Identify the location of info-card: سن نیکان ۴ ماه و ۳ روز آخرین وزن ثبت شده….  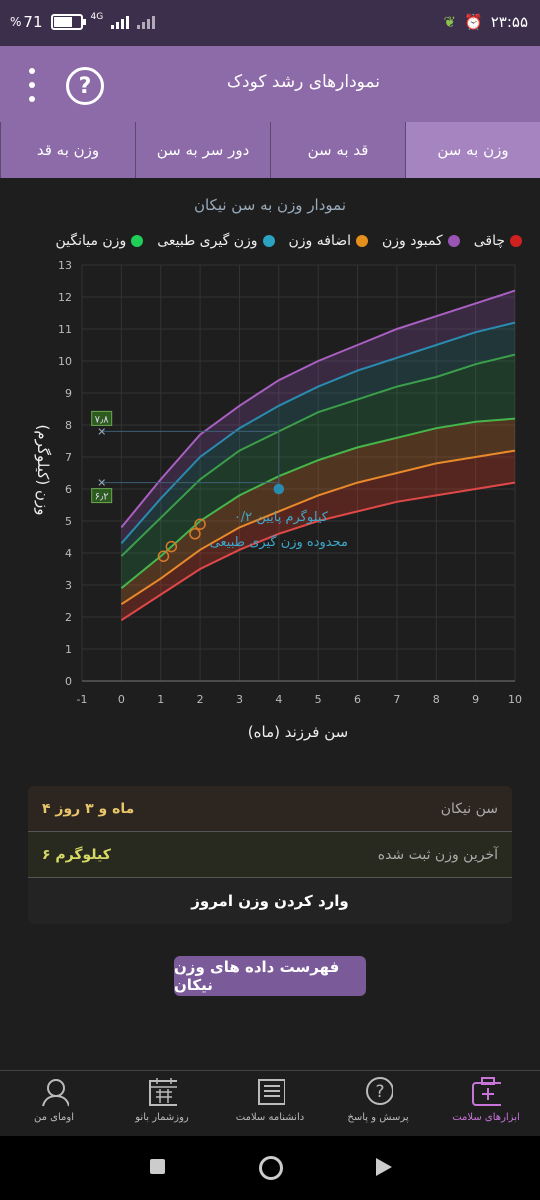
(270, 855).